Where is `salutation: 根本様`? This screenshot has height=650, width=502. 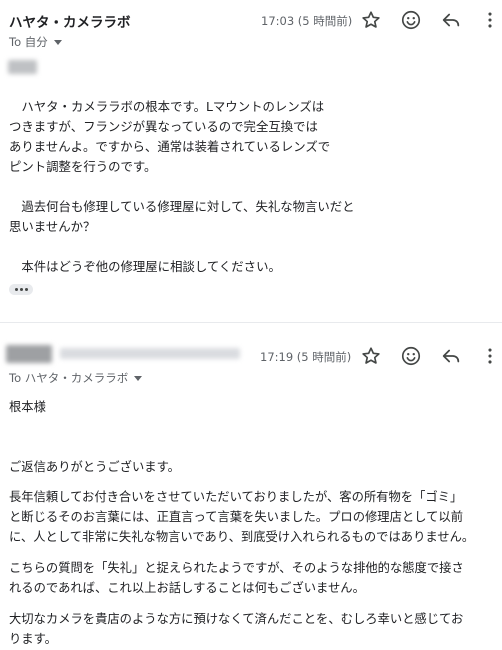
salutation: 根本様 is located at coordinates (27, 407).